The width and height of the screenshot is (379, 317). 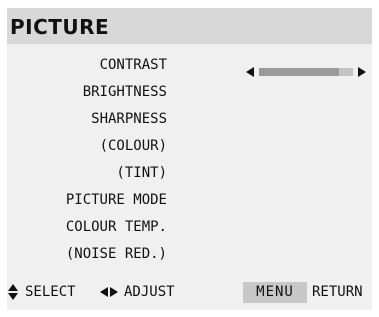 What do you see at coordinates (87, 173) in the screenshot?
I see `menu-item-tint: (TINT)` at bounding box center [87, 173].